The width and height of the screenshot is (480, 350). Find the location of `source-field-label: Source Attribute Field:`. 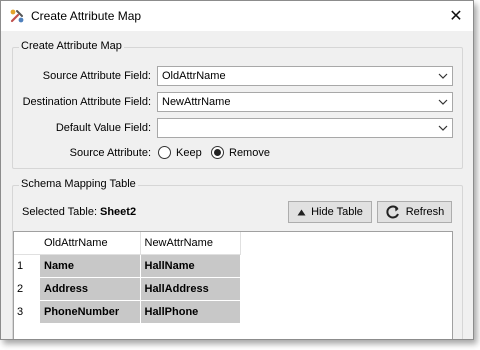

source-field-label: Source Attribute Field: is located at coordinates (96, 76).